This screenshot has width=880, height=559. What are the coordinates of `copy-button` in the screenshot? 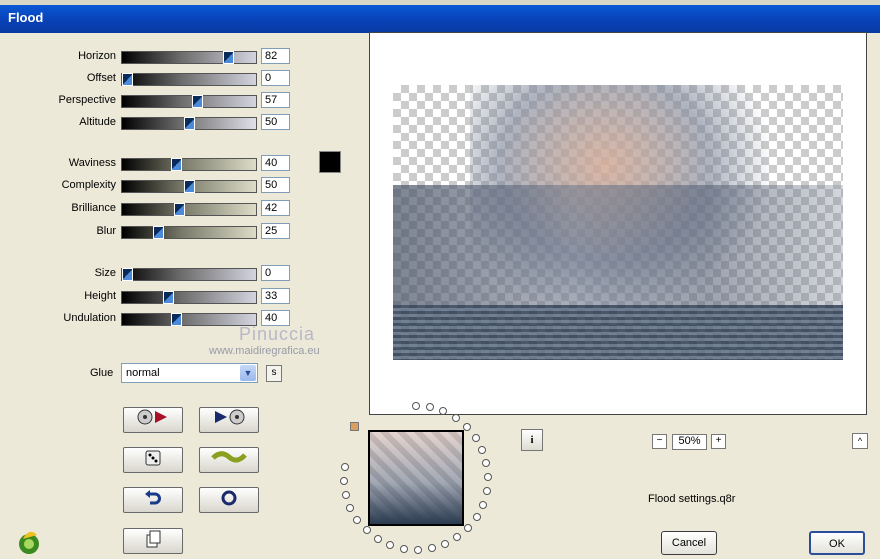 It's located at (153, 541).